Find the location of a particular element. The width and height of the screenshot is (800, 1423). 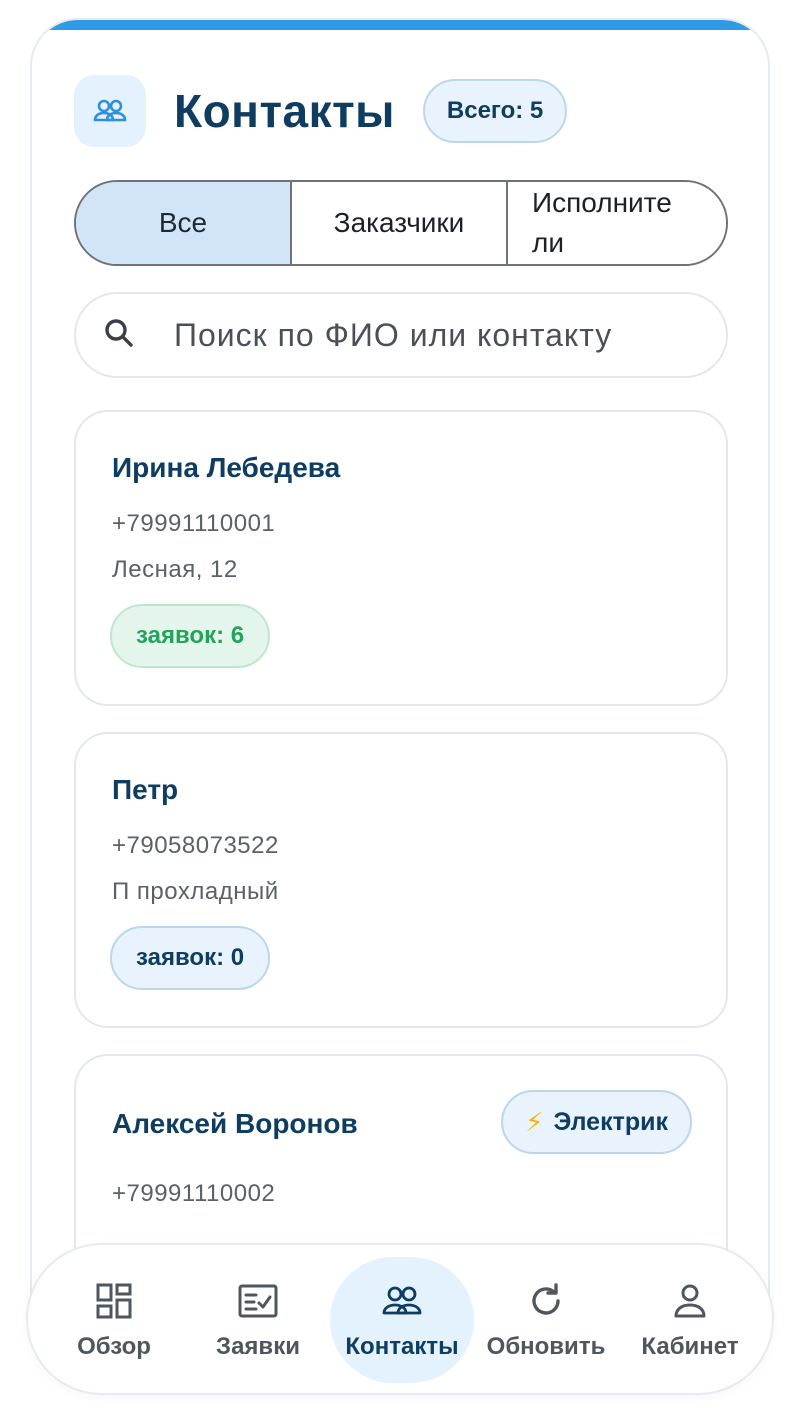

contact-address: П прохладный is located at coordinates (195, 891).